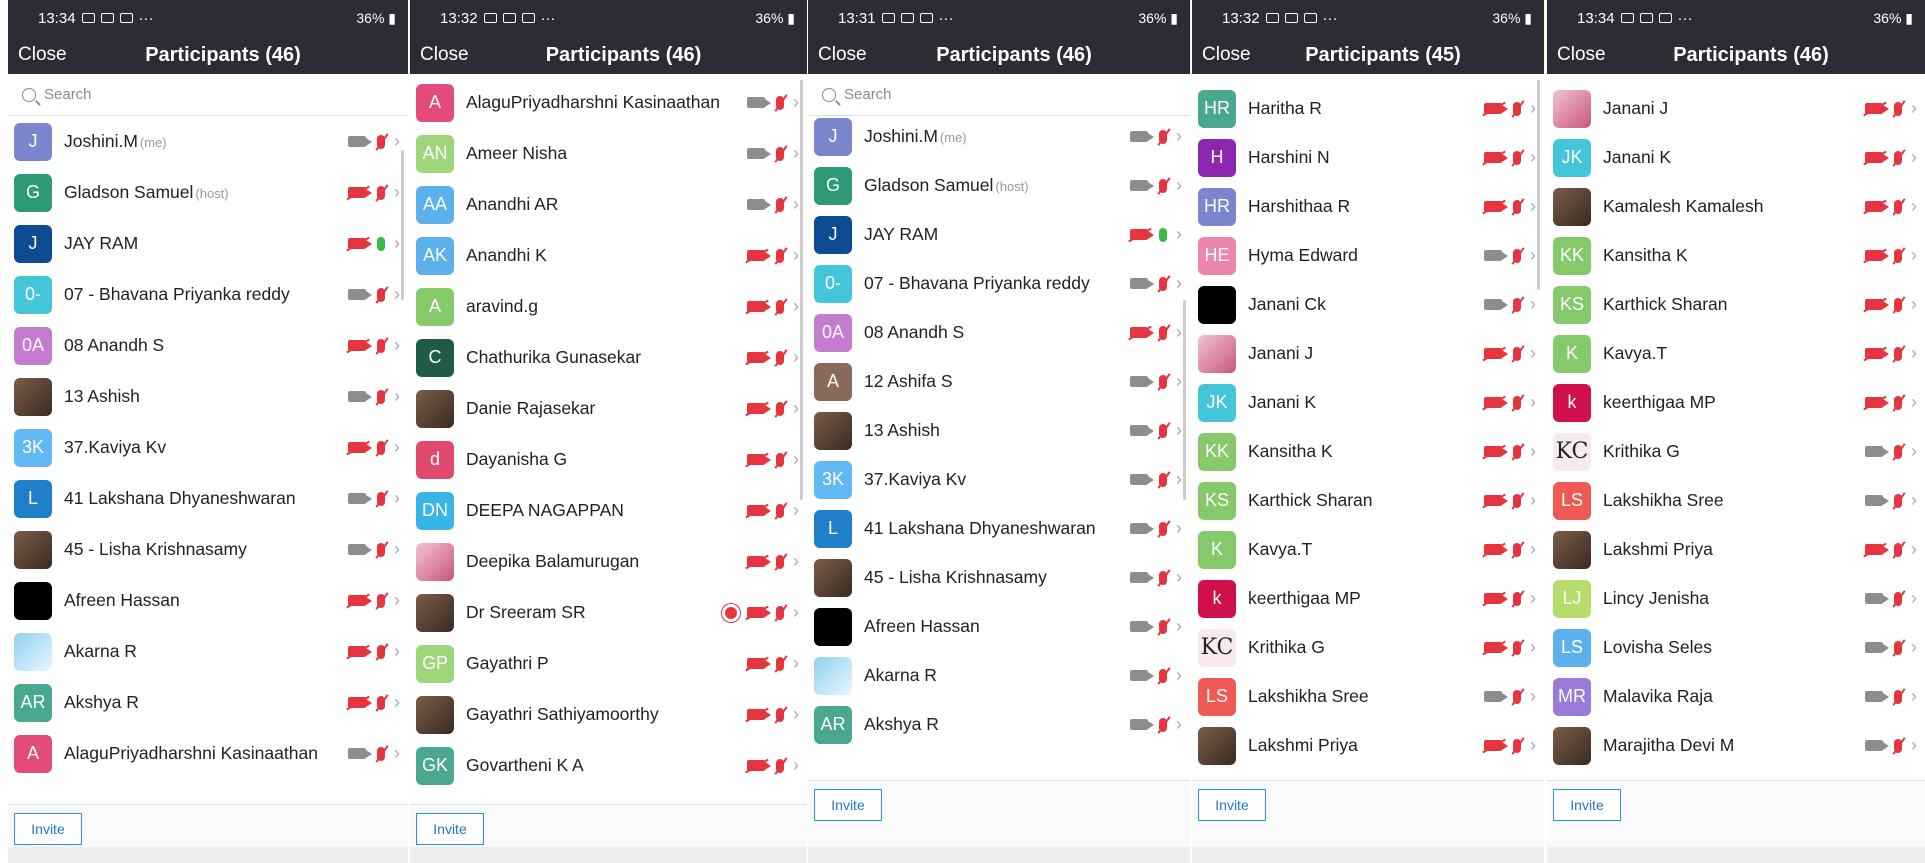 The image size is (1925, 863). Describe the element at coordinates (608, 153) in the screenshot. I see `participant-row: AN Ameer Nisha ›` at that location.